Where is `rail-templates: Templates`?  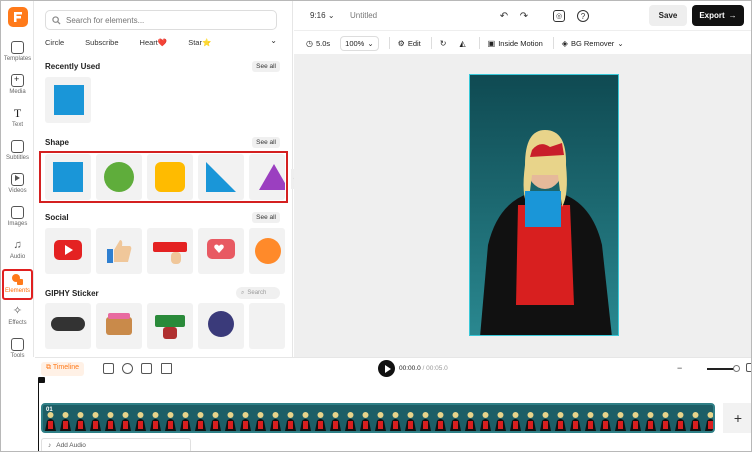 rail-templates: Templates is located at coordinates (17, 54).